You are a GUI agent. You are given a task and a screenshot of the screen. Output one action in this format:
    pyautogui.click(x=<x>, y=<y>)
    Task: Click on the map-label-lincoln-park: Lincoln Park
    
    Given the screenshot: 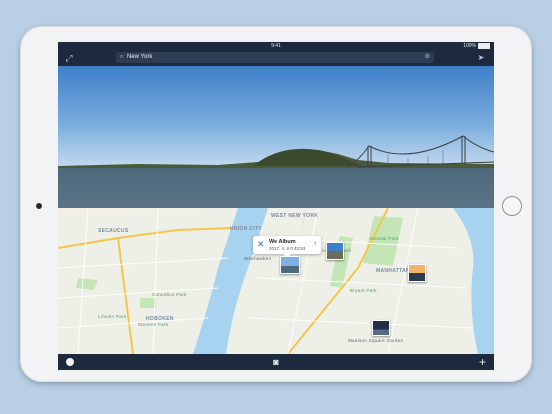 What is the action you would take?
    pyautogui.click(x=112, y=316)
    